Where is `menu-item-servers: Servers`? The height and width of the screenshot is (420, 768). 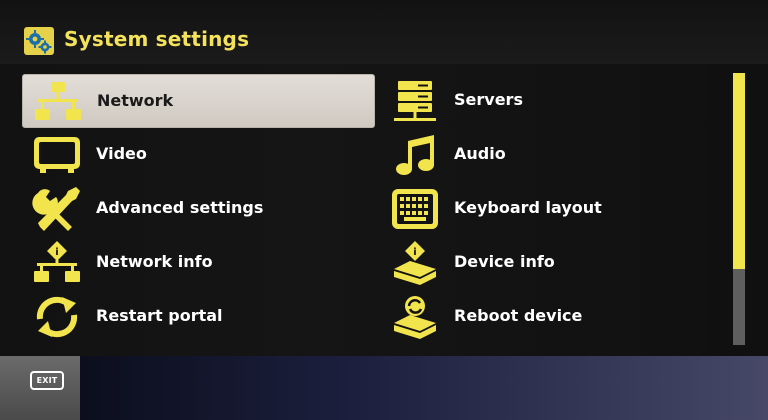
menu-item-servers: Servers is located at coordinates (550, 101).